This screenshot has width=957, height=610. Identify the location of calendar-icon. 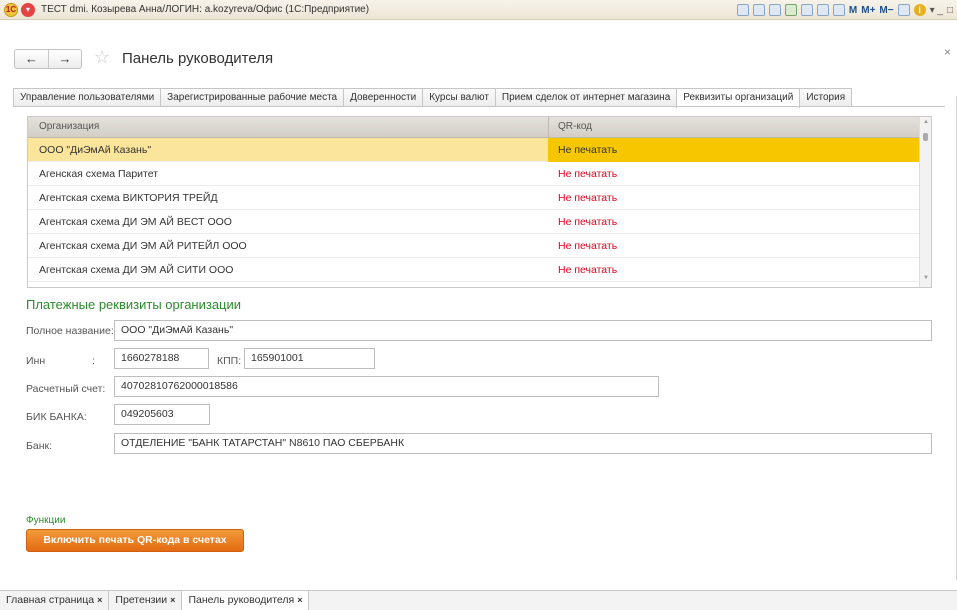
(838, 10).